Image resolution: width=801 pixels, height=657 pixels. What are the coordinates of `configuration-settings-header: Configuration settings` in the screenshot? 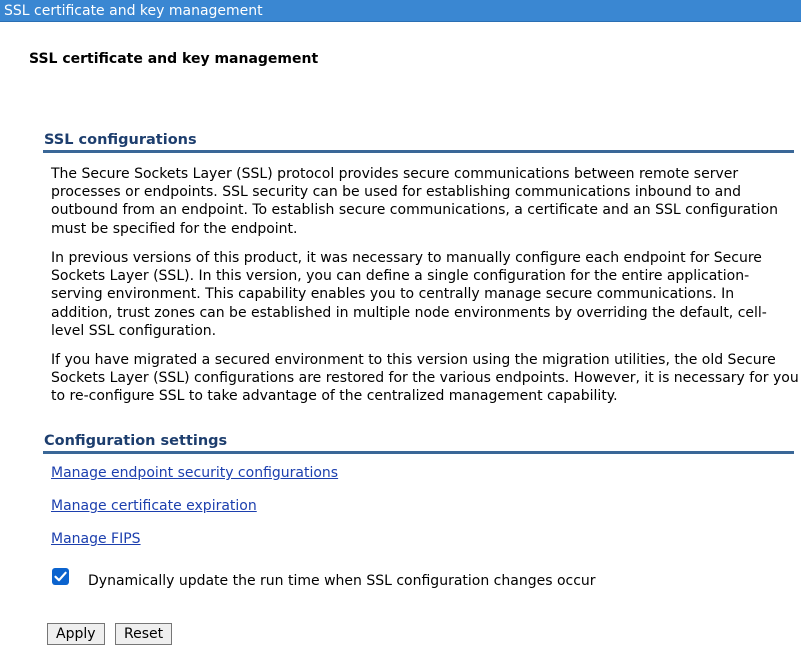 It's located at (418, 443).